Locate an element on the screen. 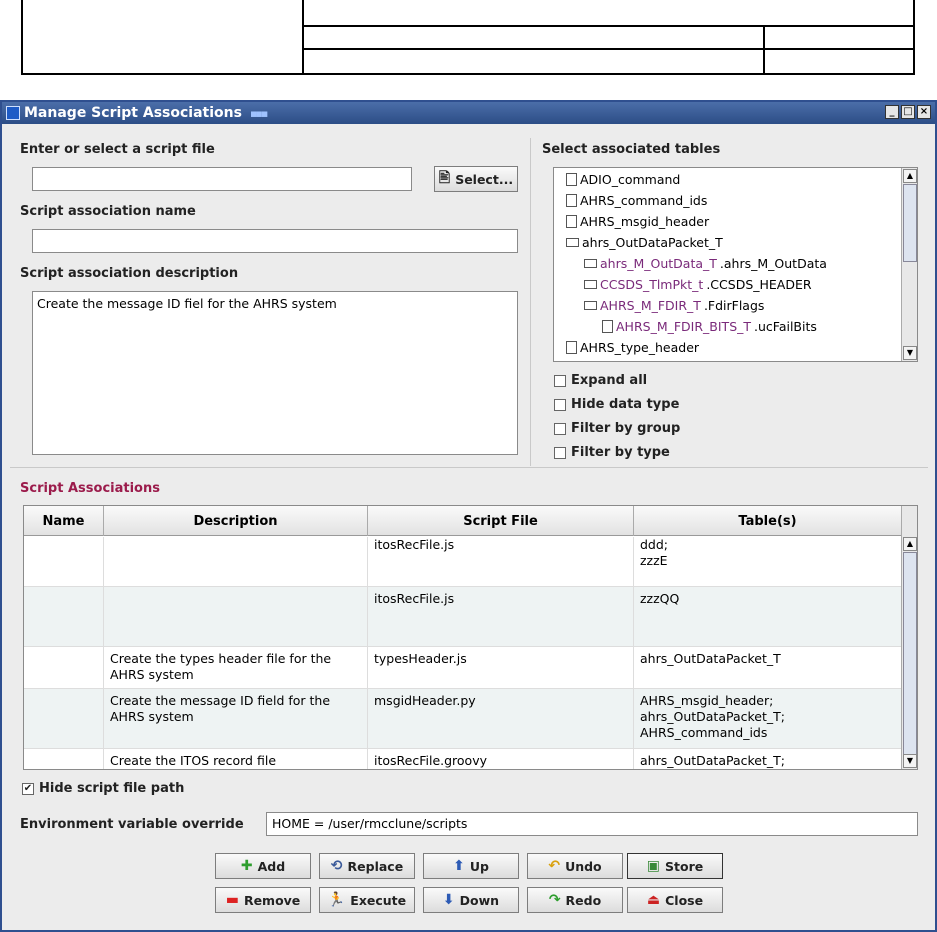 The image size is (937, 932). add-button: ✚ Add is located at coordinates (263, 866).